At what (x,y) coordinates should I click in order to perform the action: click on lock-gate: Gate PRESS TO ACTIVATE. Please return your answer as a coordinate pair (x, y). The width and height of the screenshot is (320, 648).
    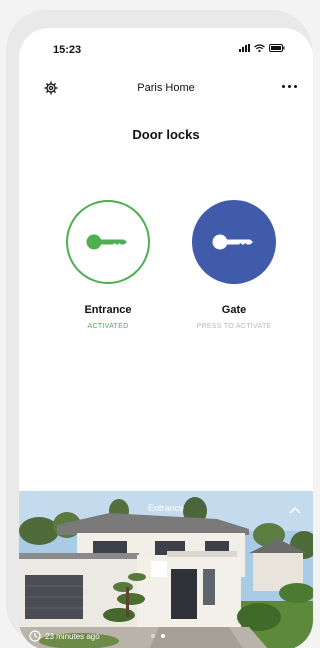
    Looking at the image, I should click on (234, 265).